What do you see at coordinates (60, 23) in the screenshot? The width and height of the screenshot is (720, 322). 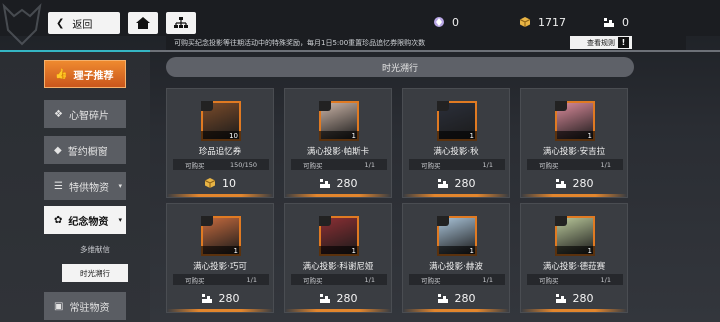 I see `chevron-left-icon: ❮` at bounding box center [60, 23].